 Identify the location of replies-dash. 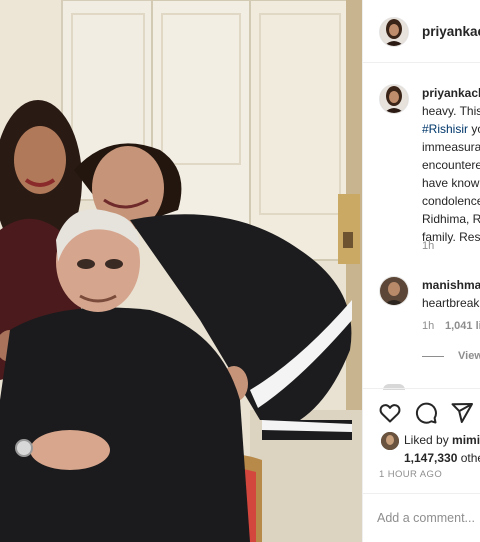
(433, 356).